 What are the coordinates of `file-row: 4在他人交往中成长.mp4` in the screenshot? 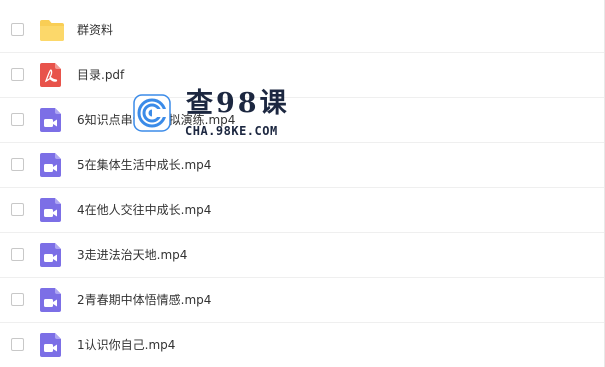 It's located at (302, 210).